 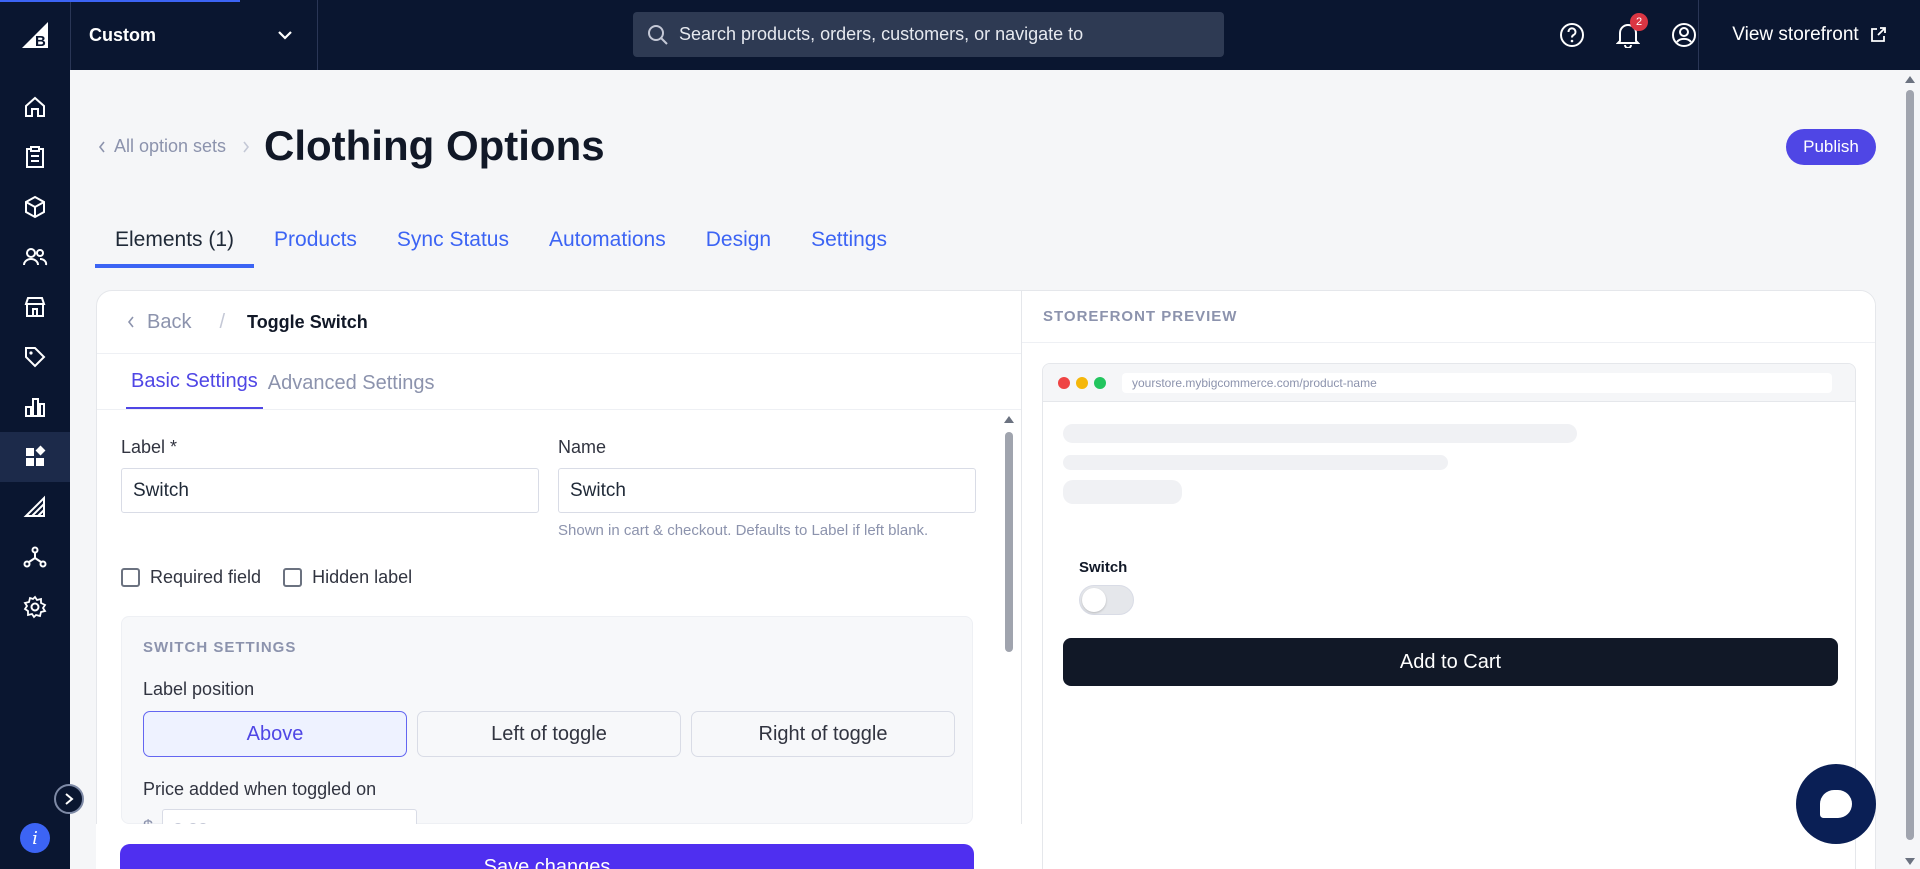 What do you see at coordinates (149, 447) in the screenshot?
I see `label-field-label: Label *` at bounding box center [149, 447].